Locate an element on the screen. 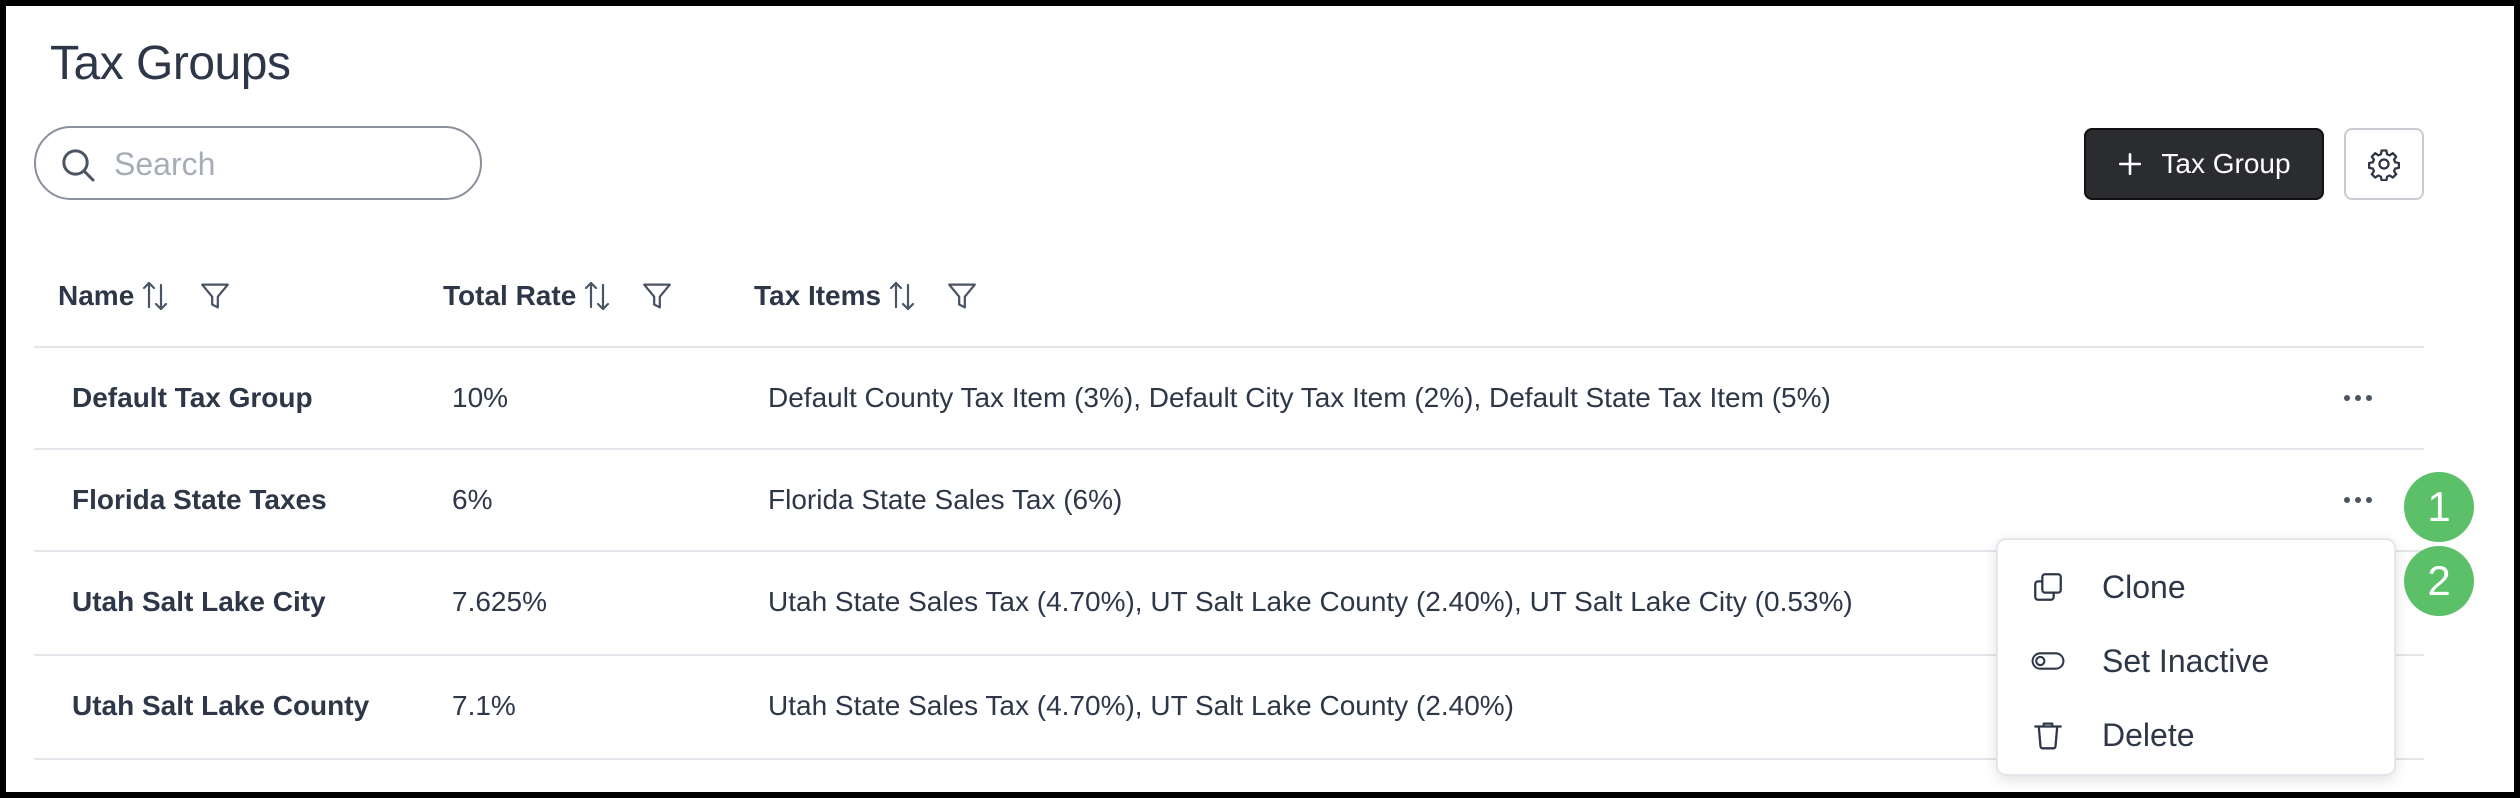 The height and width of the screenshot is (798, 2520). search-box is located at coordinates (258, 163).